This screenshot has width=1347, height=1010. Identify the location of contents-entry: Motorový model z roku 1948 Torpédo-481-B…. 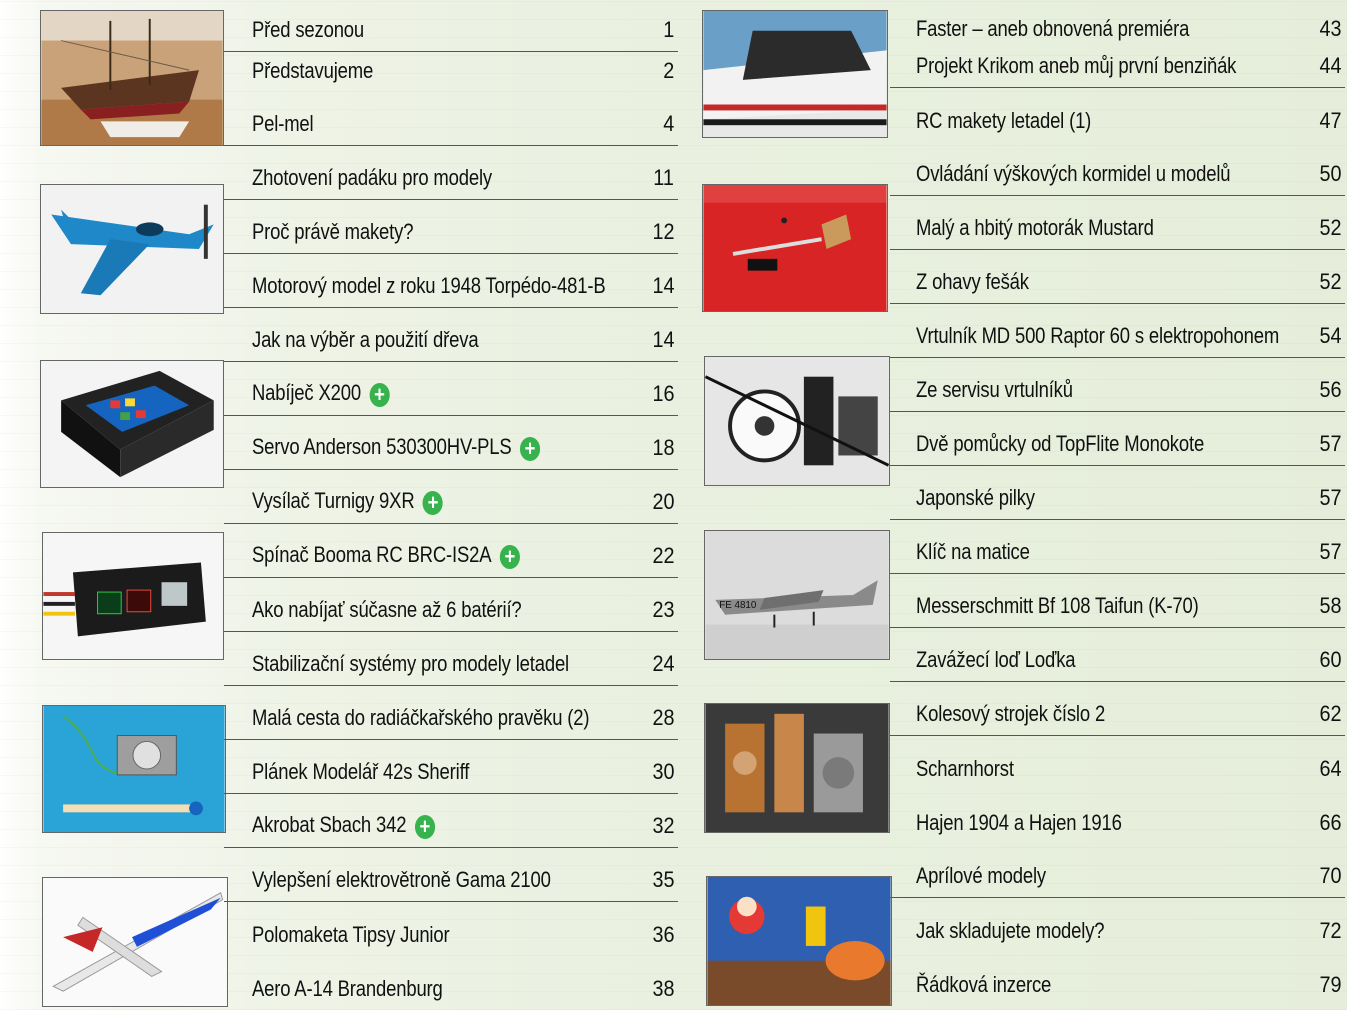
(451, 281).